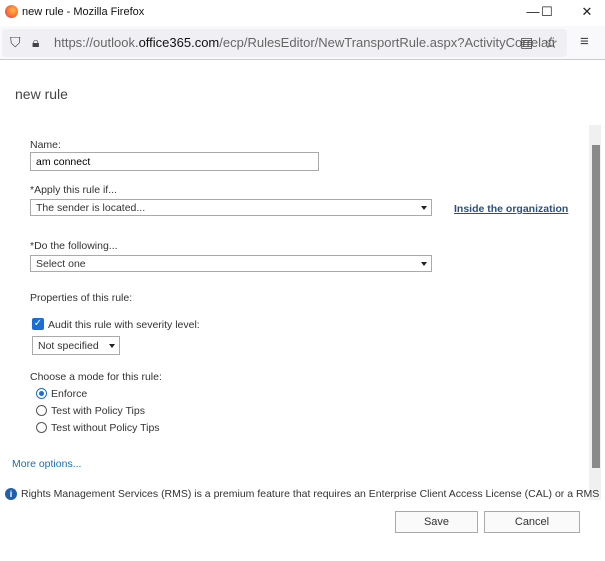  I want to click on action-select: Select one, so click(231, 263).